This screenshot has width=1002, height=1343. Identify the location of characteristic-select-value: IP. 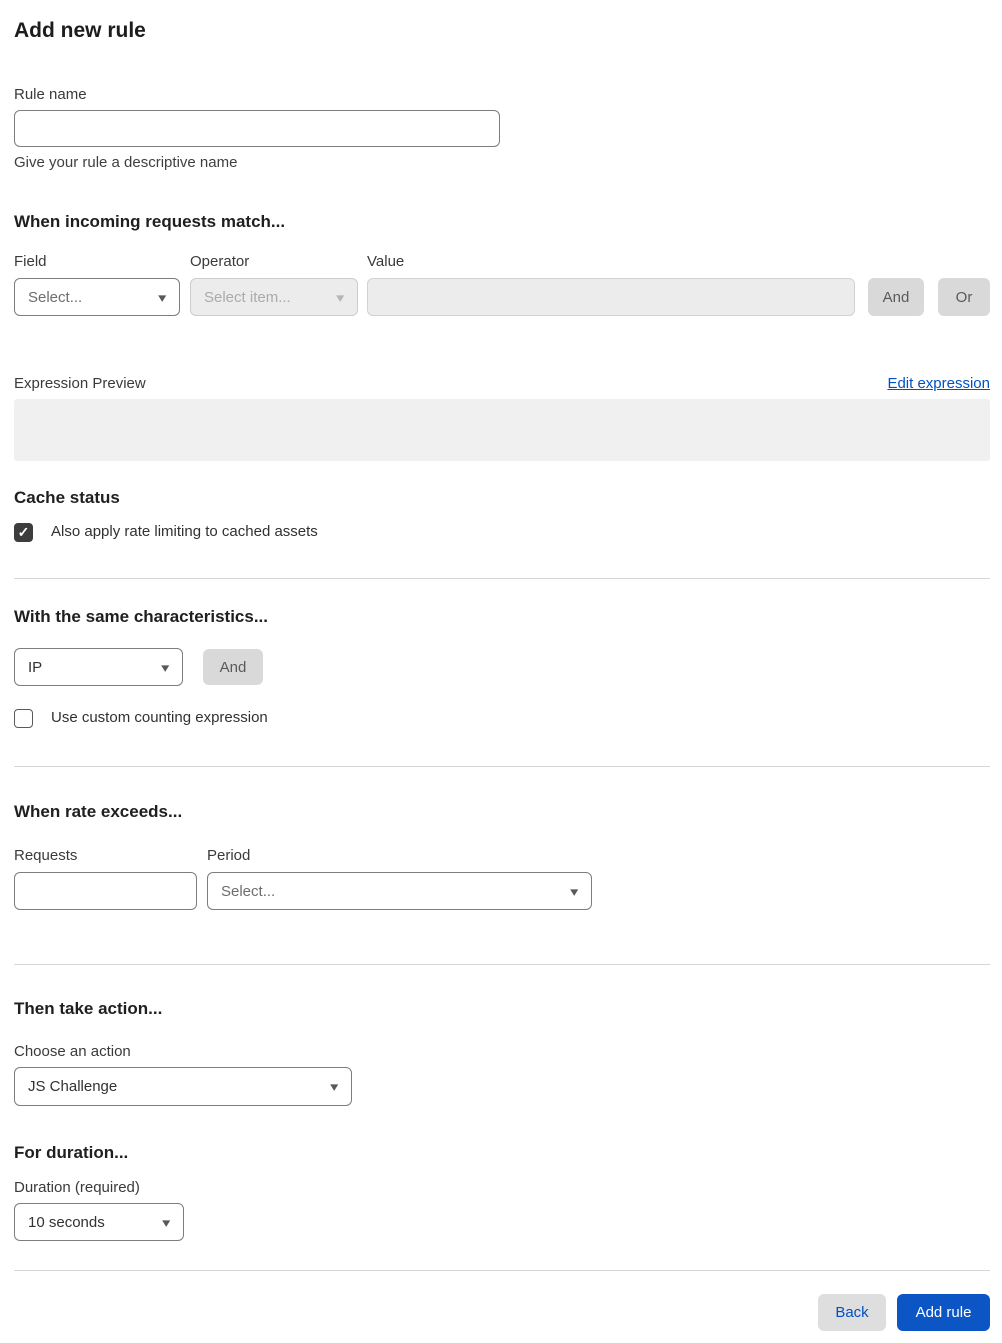
(35, 667).